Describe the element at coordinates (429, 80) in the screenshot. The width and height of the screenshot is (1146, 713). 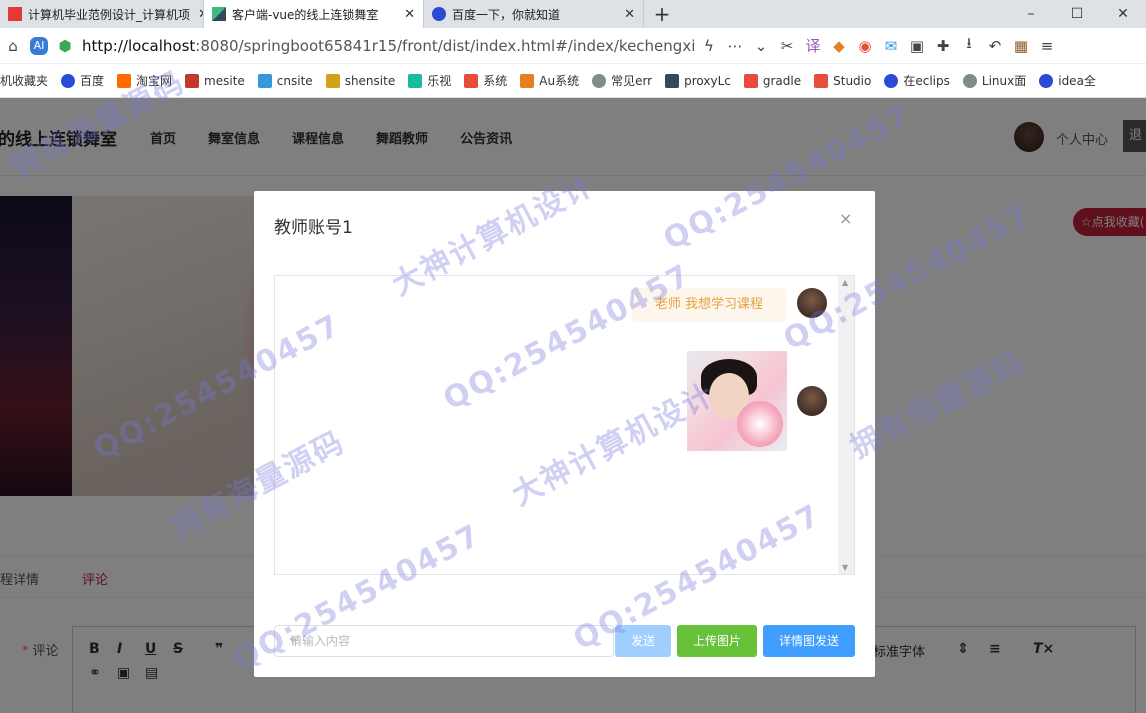
I see `bookmark-item: 乐视` at that location.